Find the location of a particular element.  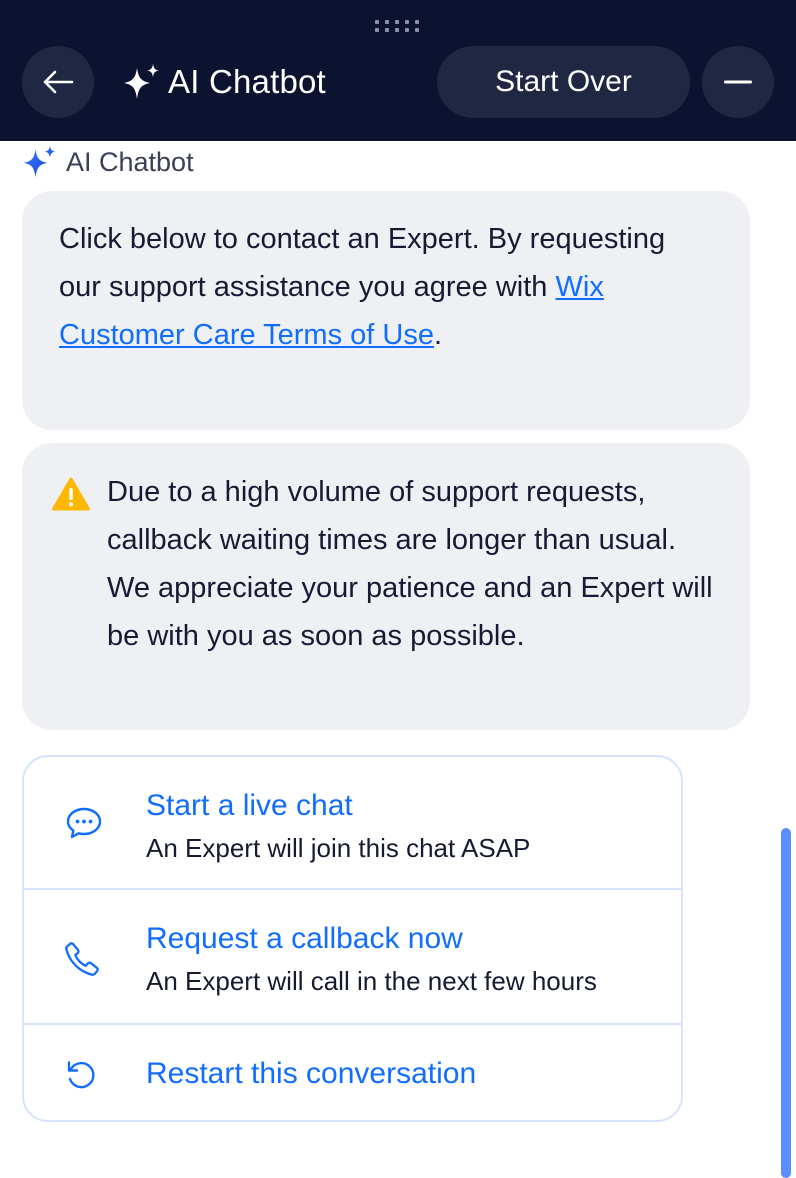

message-sender: AI Chatbot is located at coordinates (108, 162).